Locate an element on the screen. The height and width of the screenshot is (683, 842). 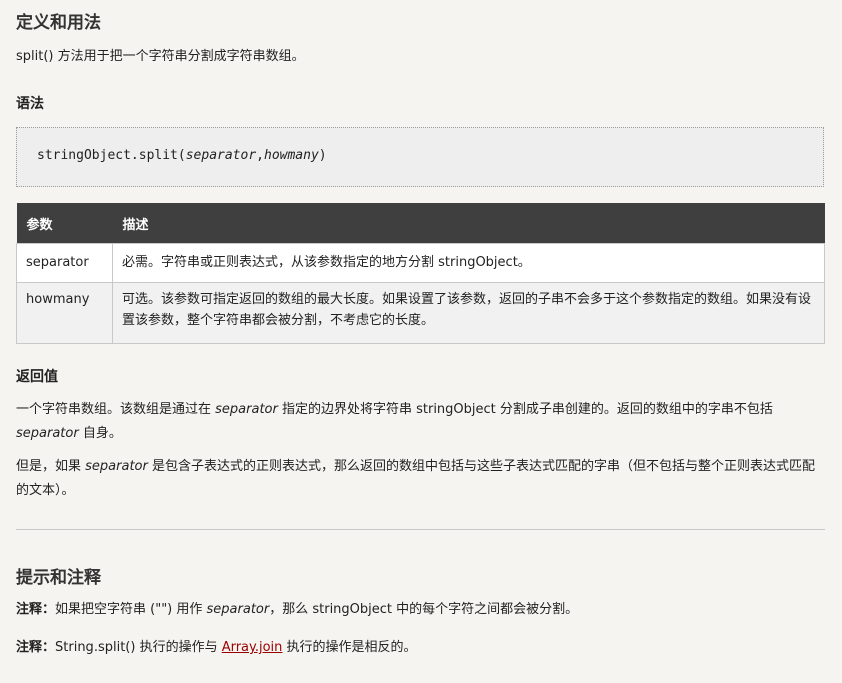
text-span: String.split() 执行的操作与 is located at coordinates (138, 647).